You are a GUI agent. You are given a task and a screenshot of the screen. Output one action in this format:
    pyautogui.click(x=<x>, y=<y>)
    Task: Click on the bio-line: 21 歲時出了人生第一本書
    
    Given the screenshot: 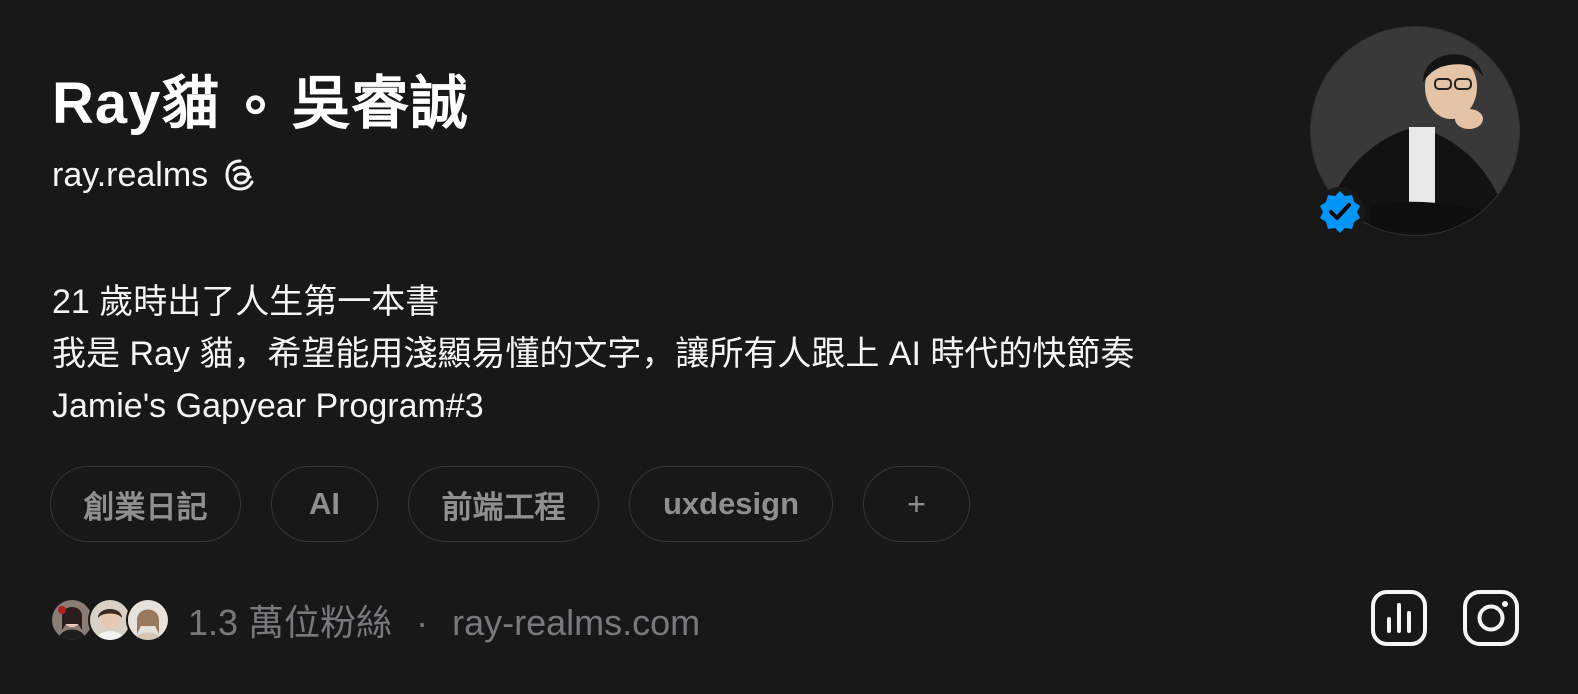 What is the action you would take?
    pyautogui.click(x=246, y=302)
    